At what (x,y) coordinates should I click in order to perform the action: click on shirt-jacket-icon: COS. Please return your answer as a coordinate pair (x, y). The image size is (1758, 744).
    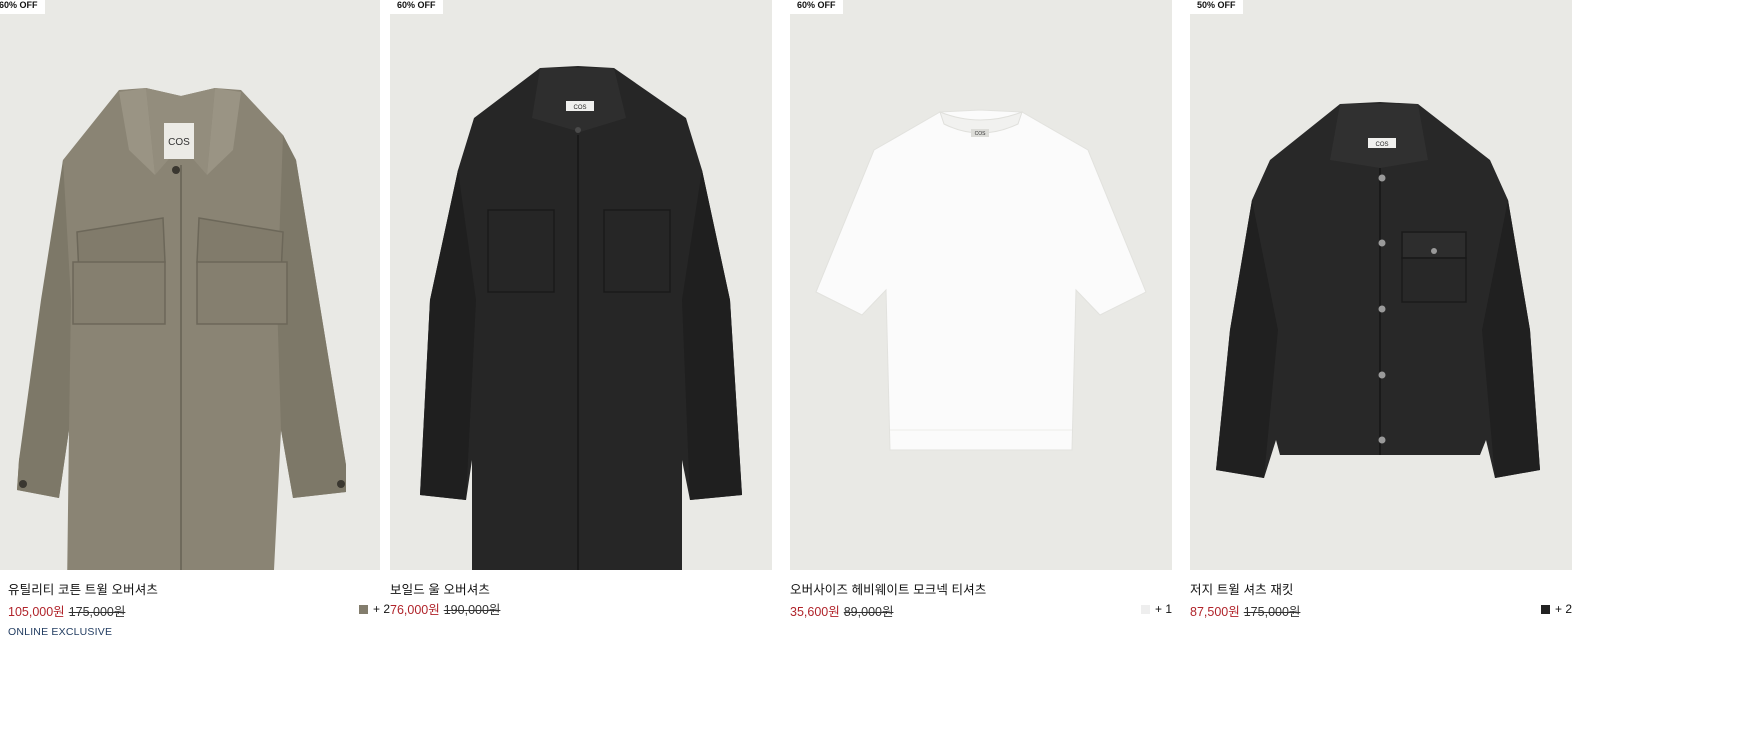
    Looking at the image, I should click on (1378, 290).